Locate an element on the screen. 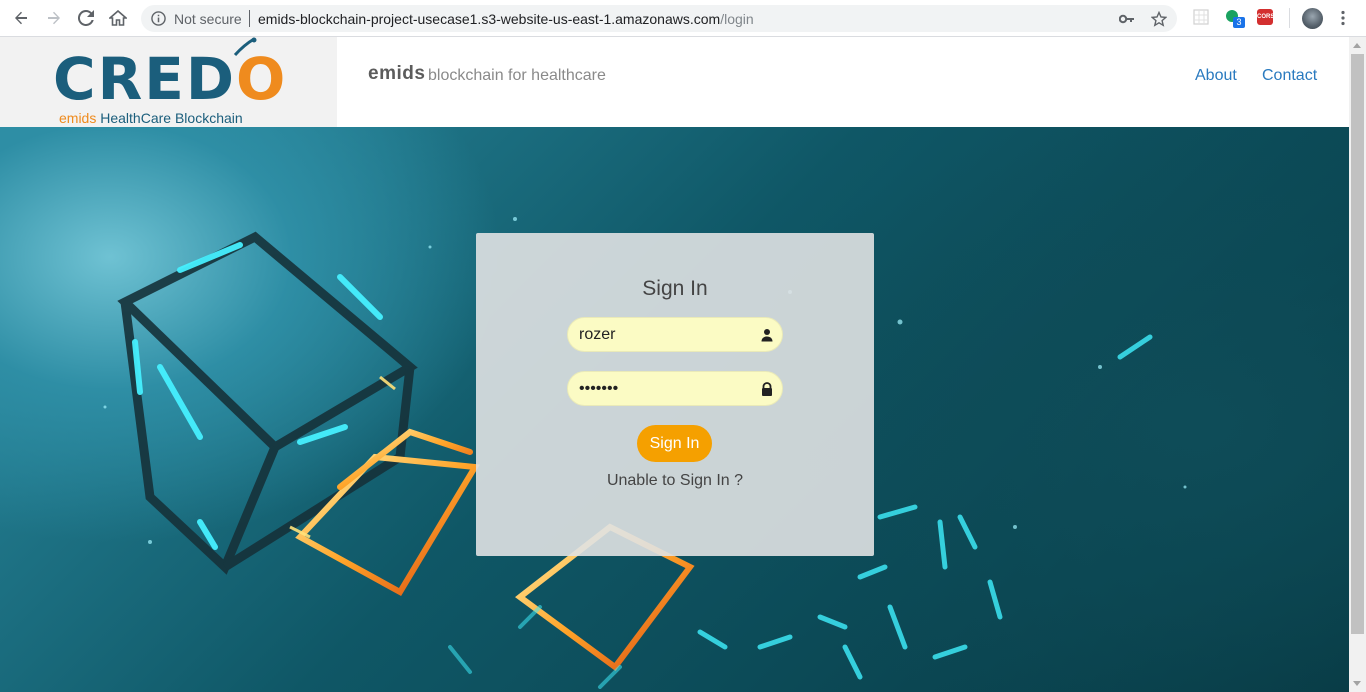  password-input is located at coordinates (664, 389).